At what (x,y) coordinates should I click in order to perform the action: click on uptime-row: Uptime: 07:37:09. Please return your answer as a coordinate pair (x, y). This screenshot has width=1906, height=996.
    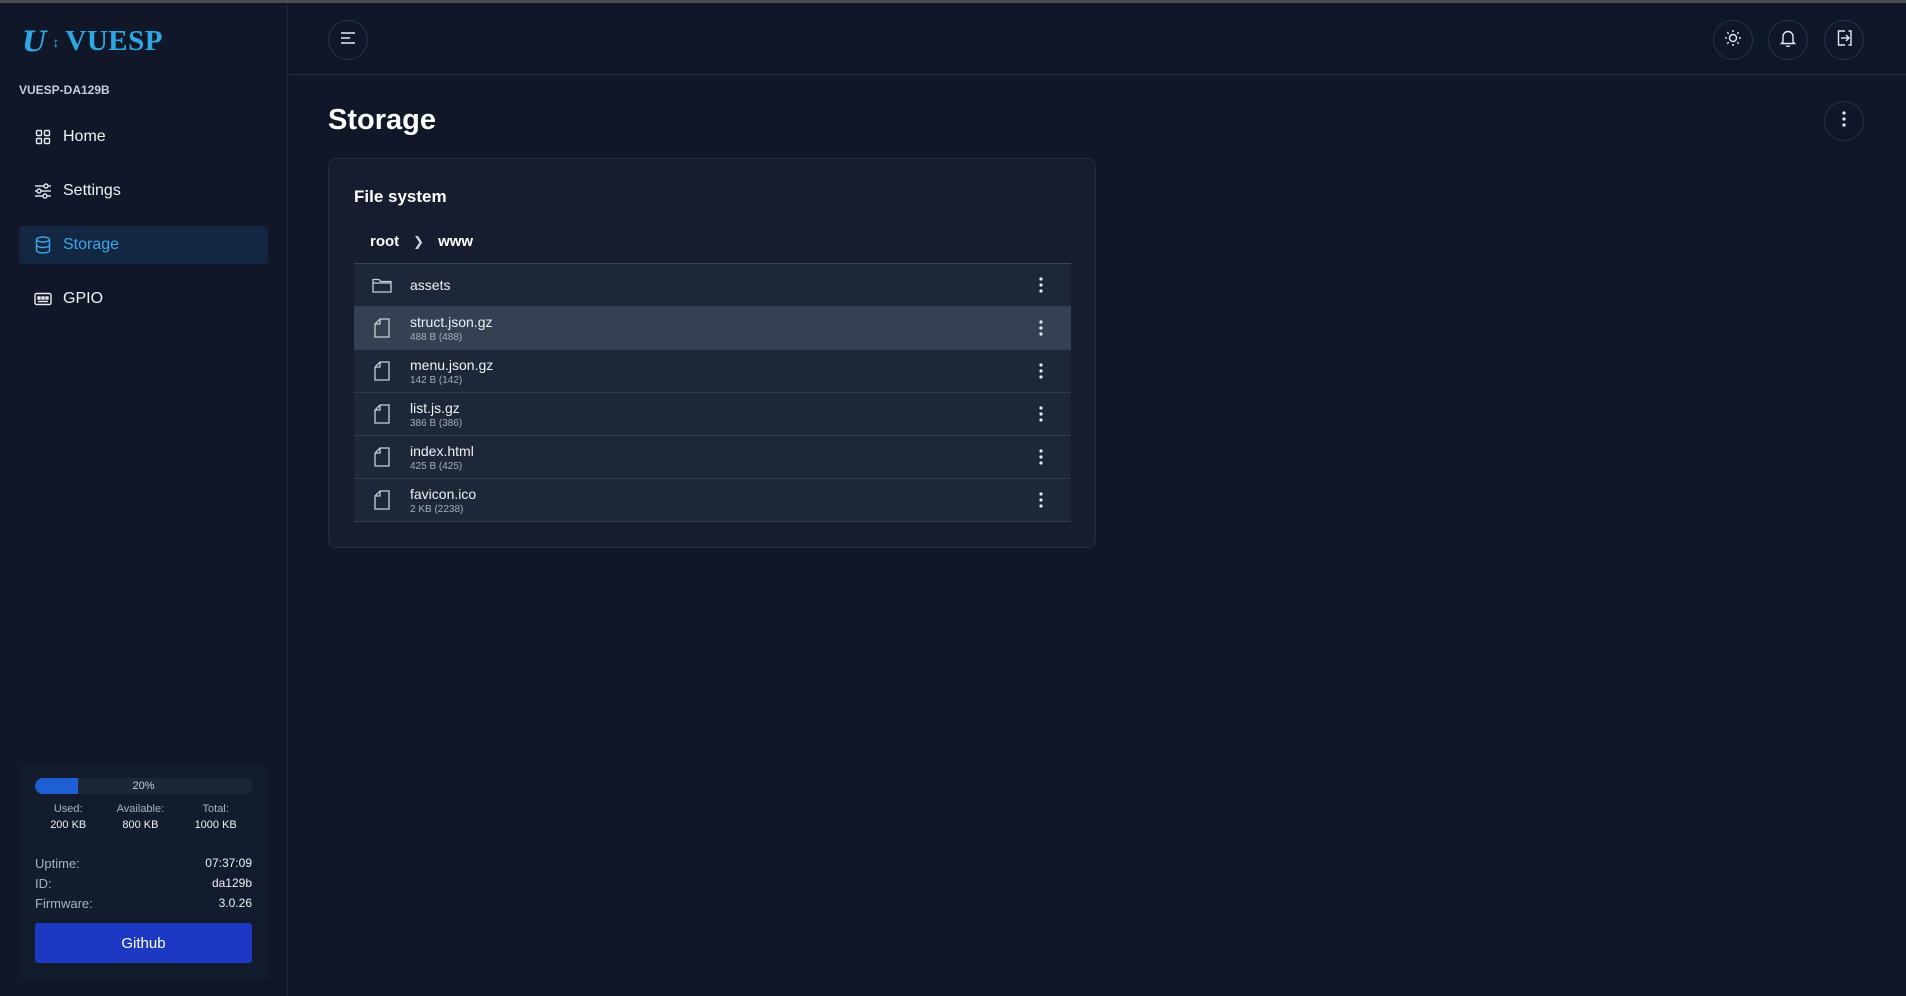
    Looking at the image, I should click on (143, 863).